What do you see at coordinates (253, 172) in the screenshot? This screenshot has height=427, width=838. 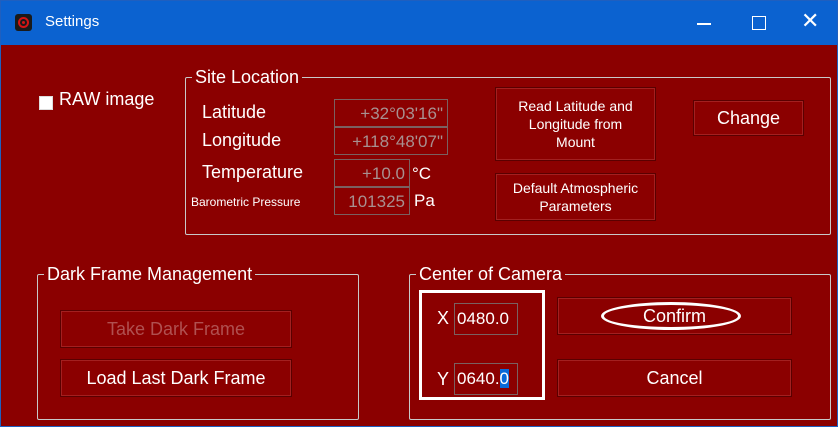 I see `temperature-label: Temperature` at bounding box center [253, 172].